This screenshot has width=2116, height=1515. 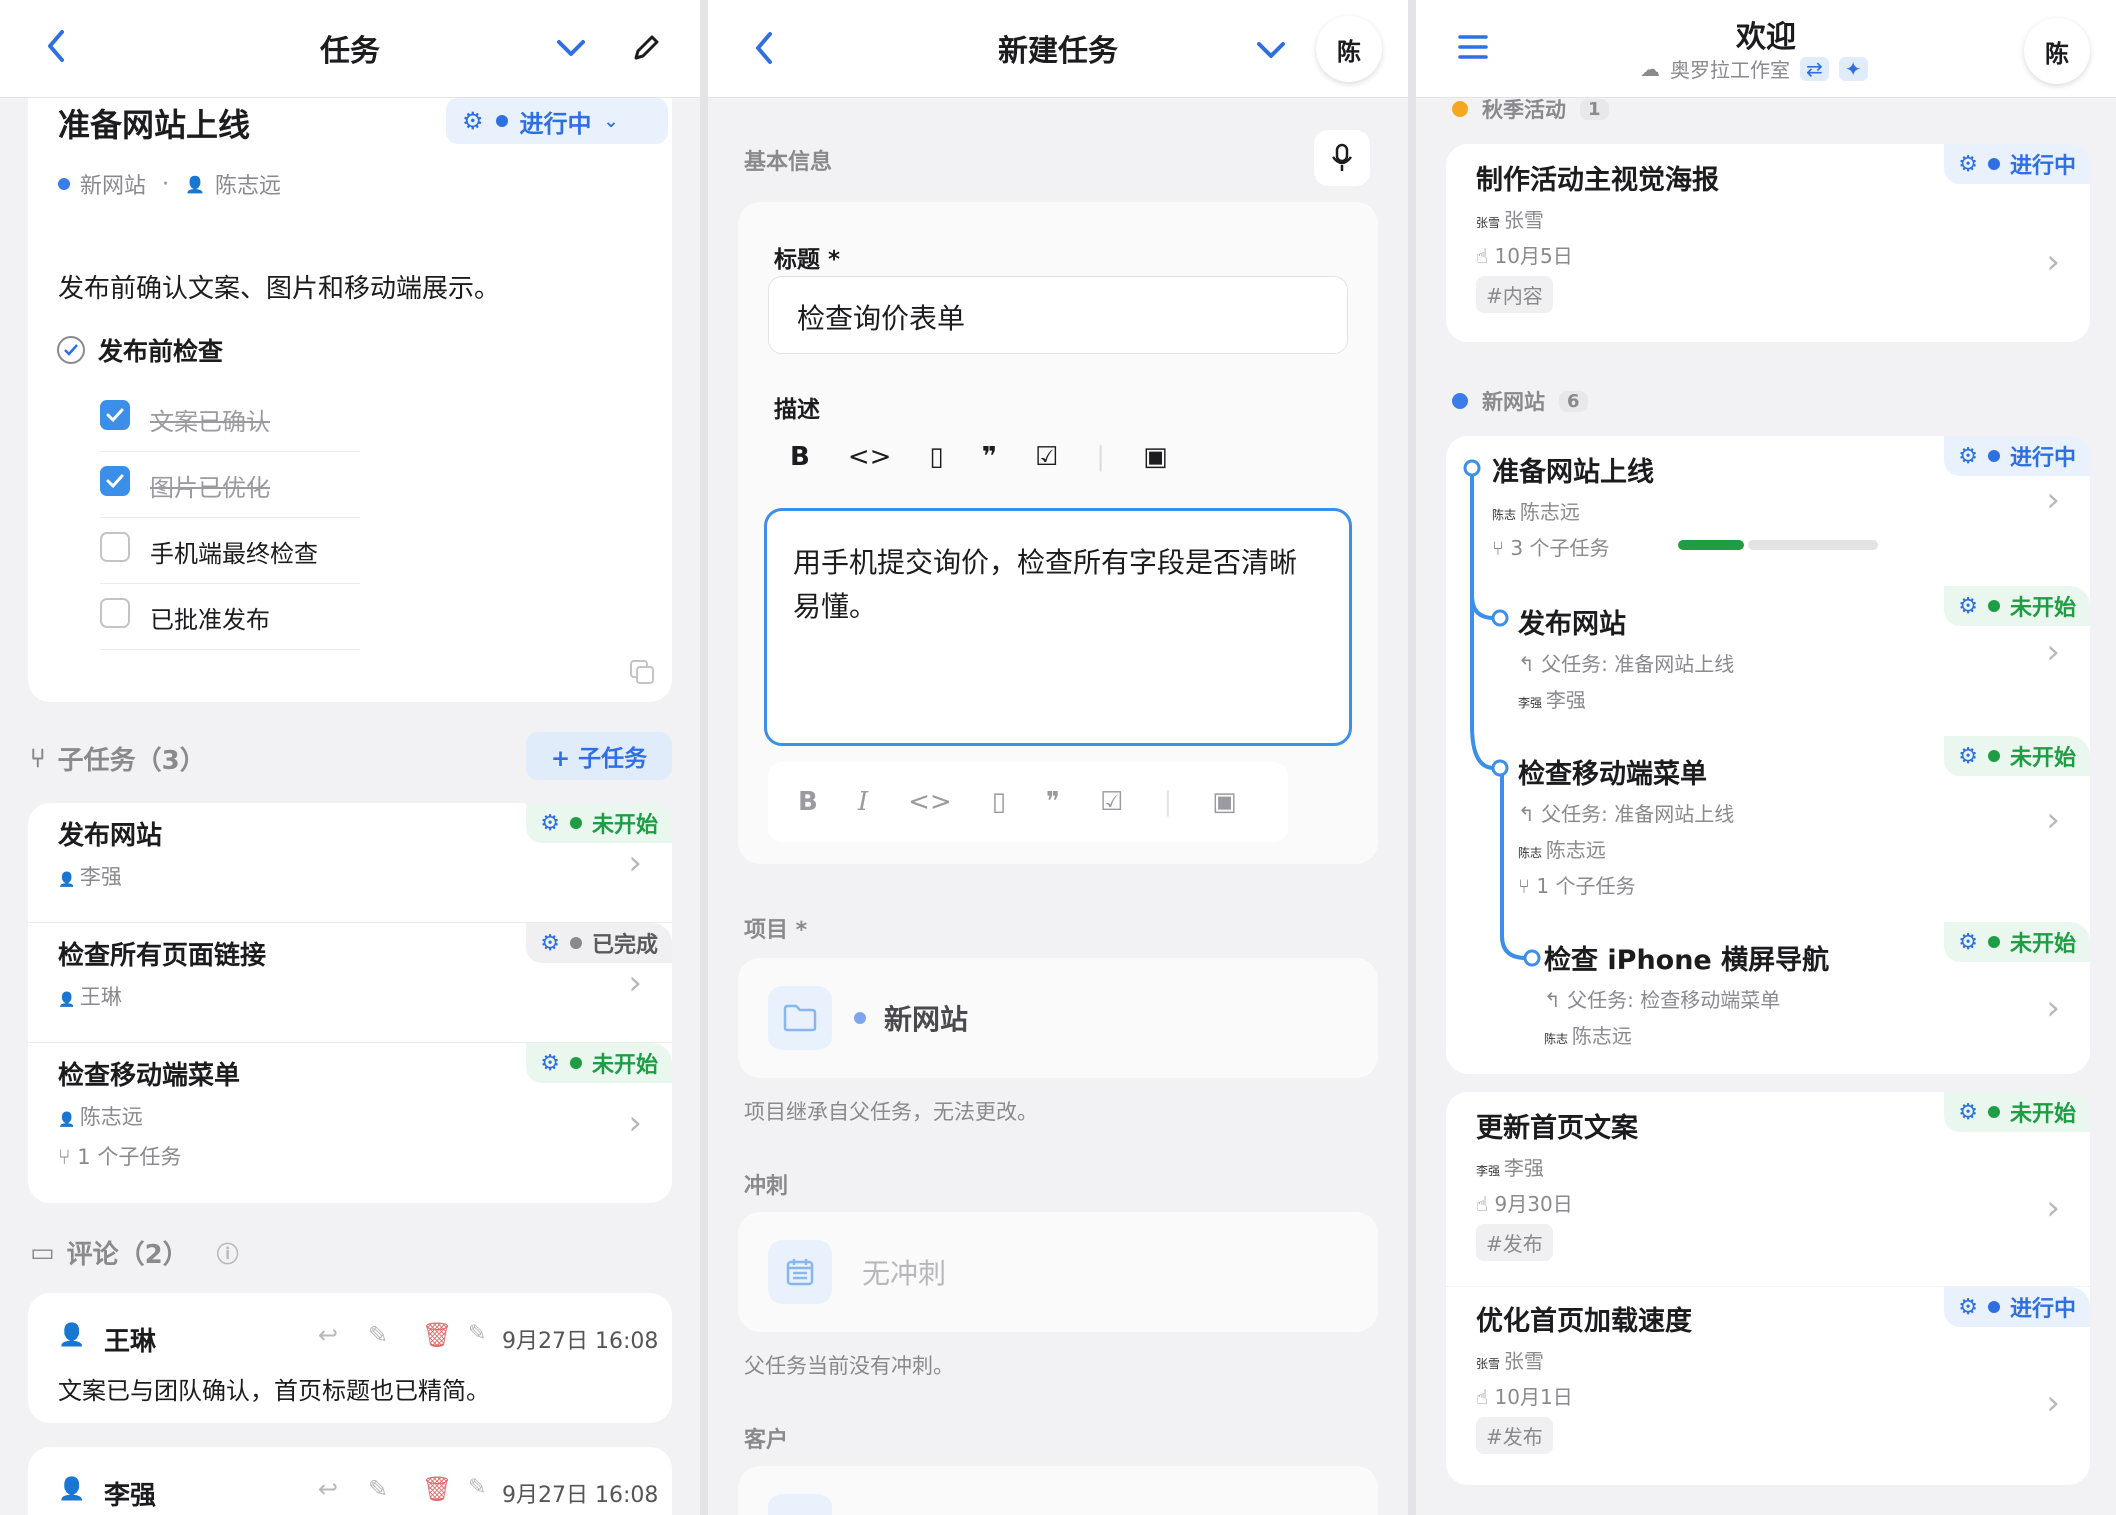 What do you see at coordinates (1612, 771) in the screenshot?
I see `task-title: 检查移动端菜单` at bounding box center [1612, 771].